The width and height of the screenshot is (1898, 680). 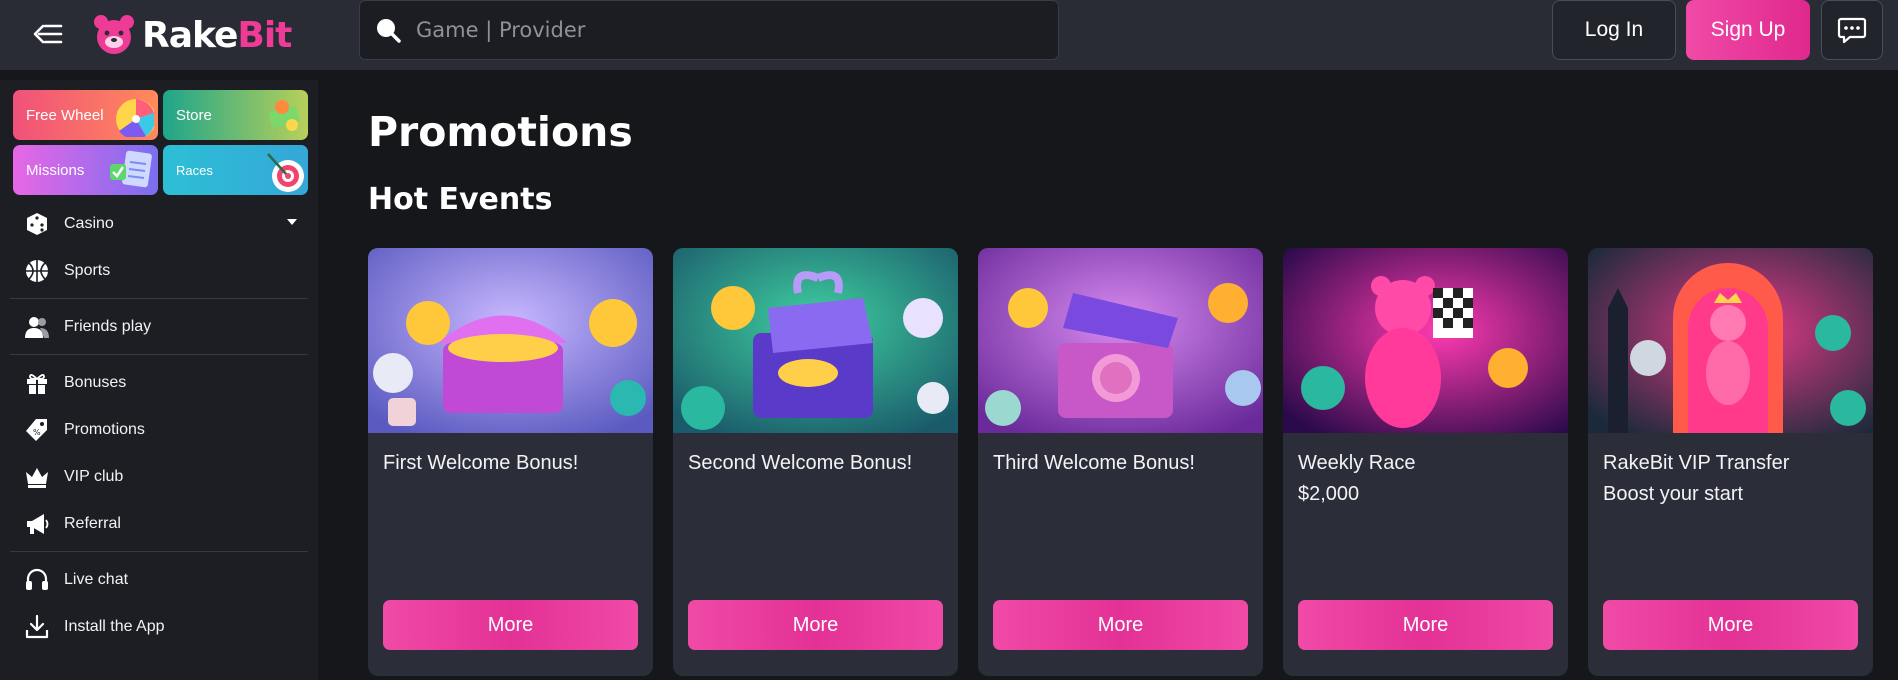 I want to click on sidebar-item-label: Live chat, so click(x=96, y=579).